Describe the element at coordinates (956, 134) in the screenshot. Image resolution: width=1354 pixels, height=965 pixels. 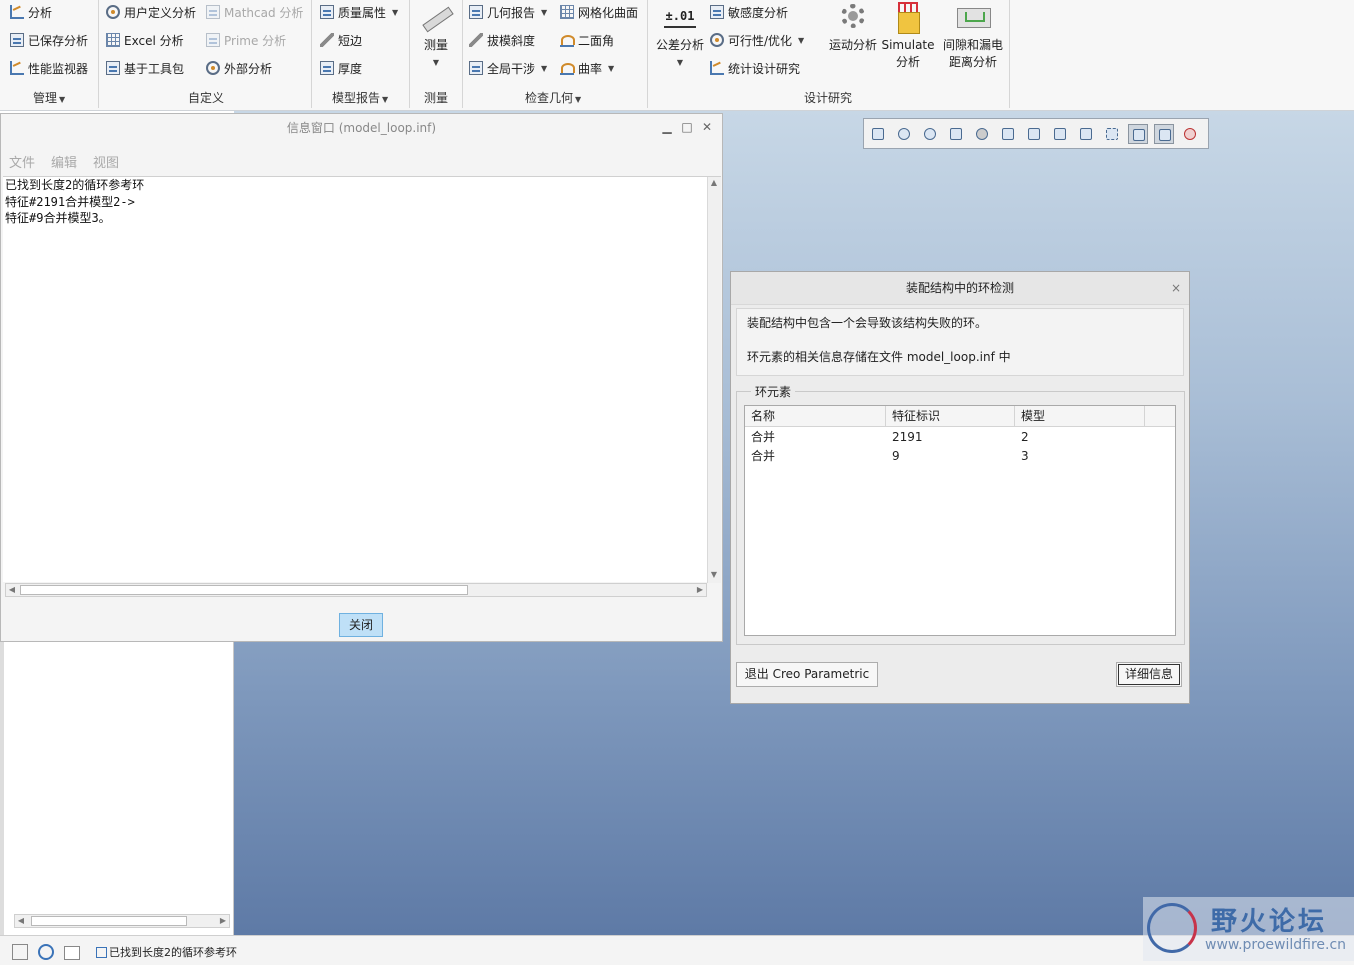
I see `repaint-button` at that location.